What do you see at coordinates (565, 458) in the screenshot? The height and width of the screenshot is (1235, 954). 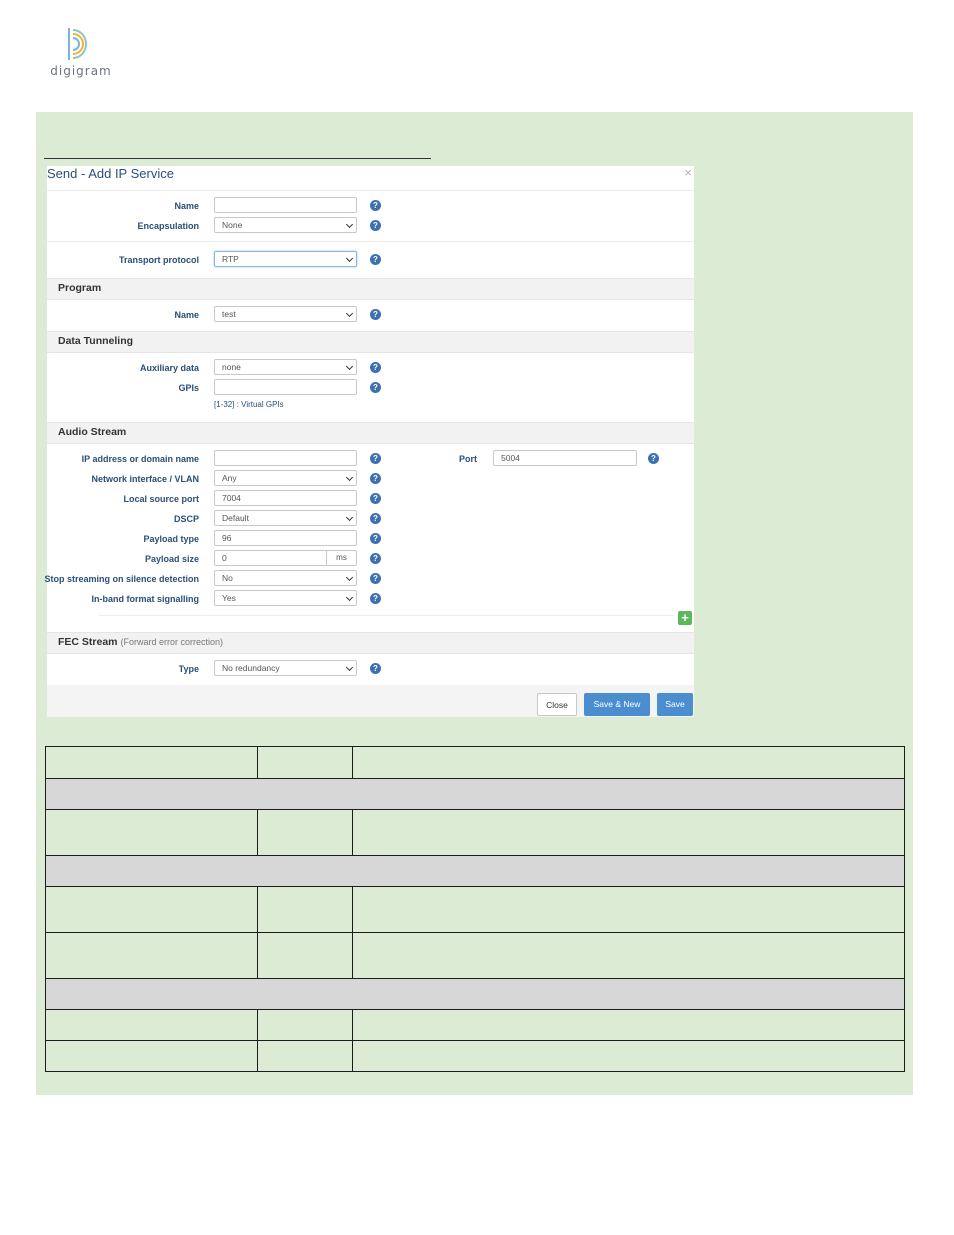 I see `port-input: 5004` at bounding box center [565, 458].